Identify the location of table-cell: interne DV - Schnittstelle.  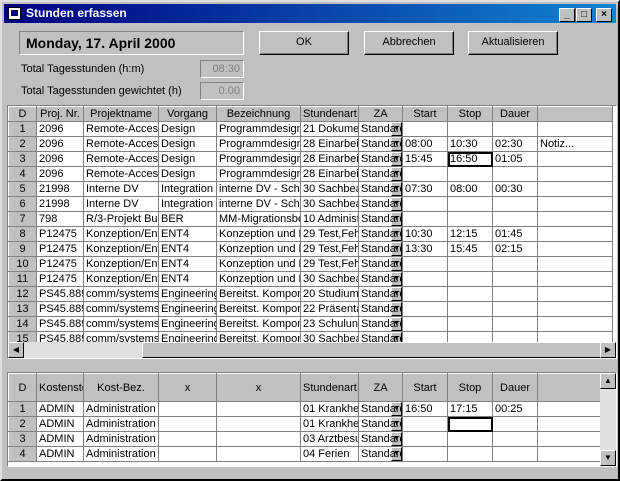
(258, 189).